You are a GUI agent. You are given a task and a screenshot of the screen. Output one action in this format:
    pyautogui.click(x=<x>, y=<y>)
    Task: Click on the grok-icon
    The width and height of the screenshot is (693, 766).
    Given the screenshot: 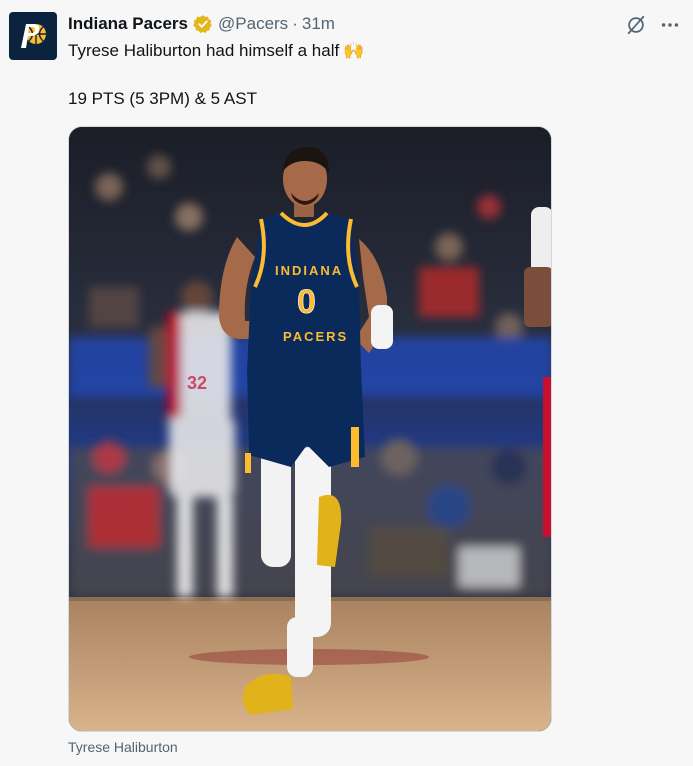 What is the action you would take?
    pyautogui.click(x=636, y=25)
    